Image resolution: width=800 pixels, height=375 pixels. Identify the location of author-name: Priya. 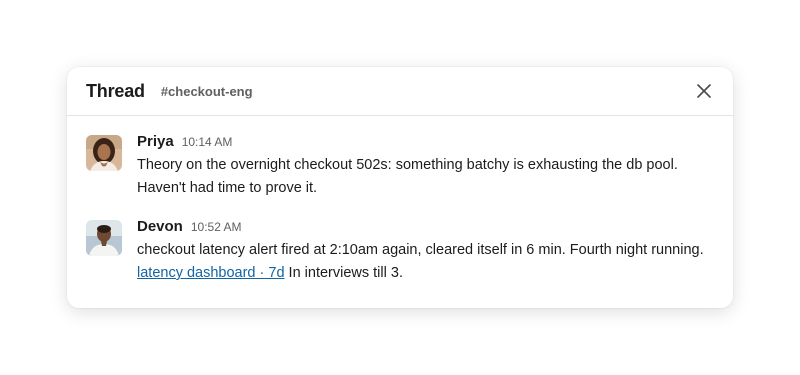
(155, 141).